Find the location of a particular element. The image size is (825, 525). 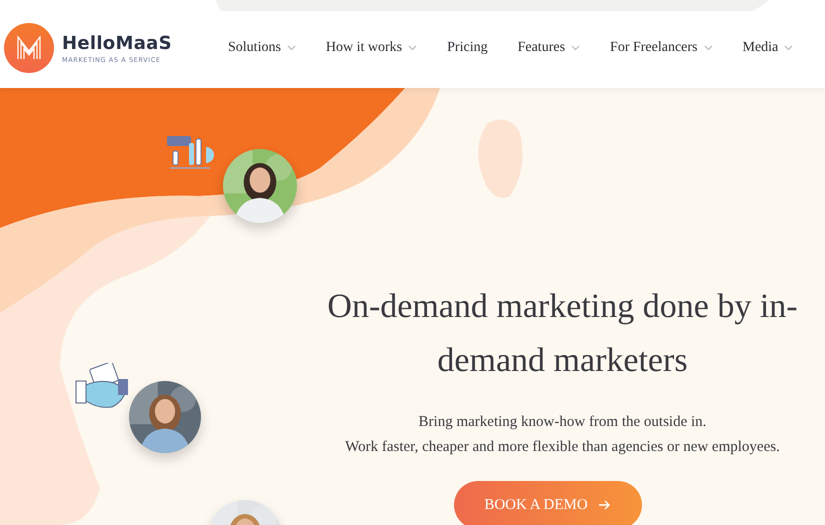

nav-link: How it works is located at coordinates (372, 48).